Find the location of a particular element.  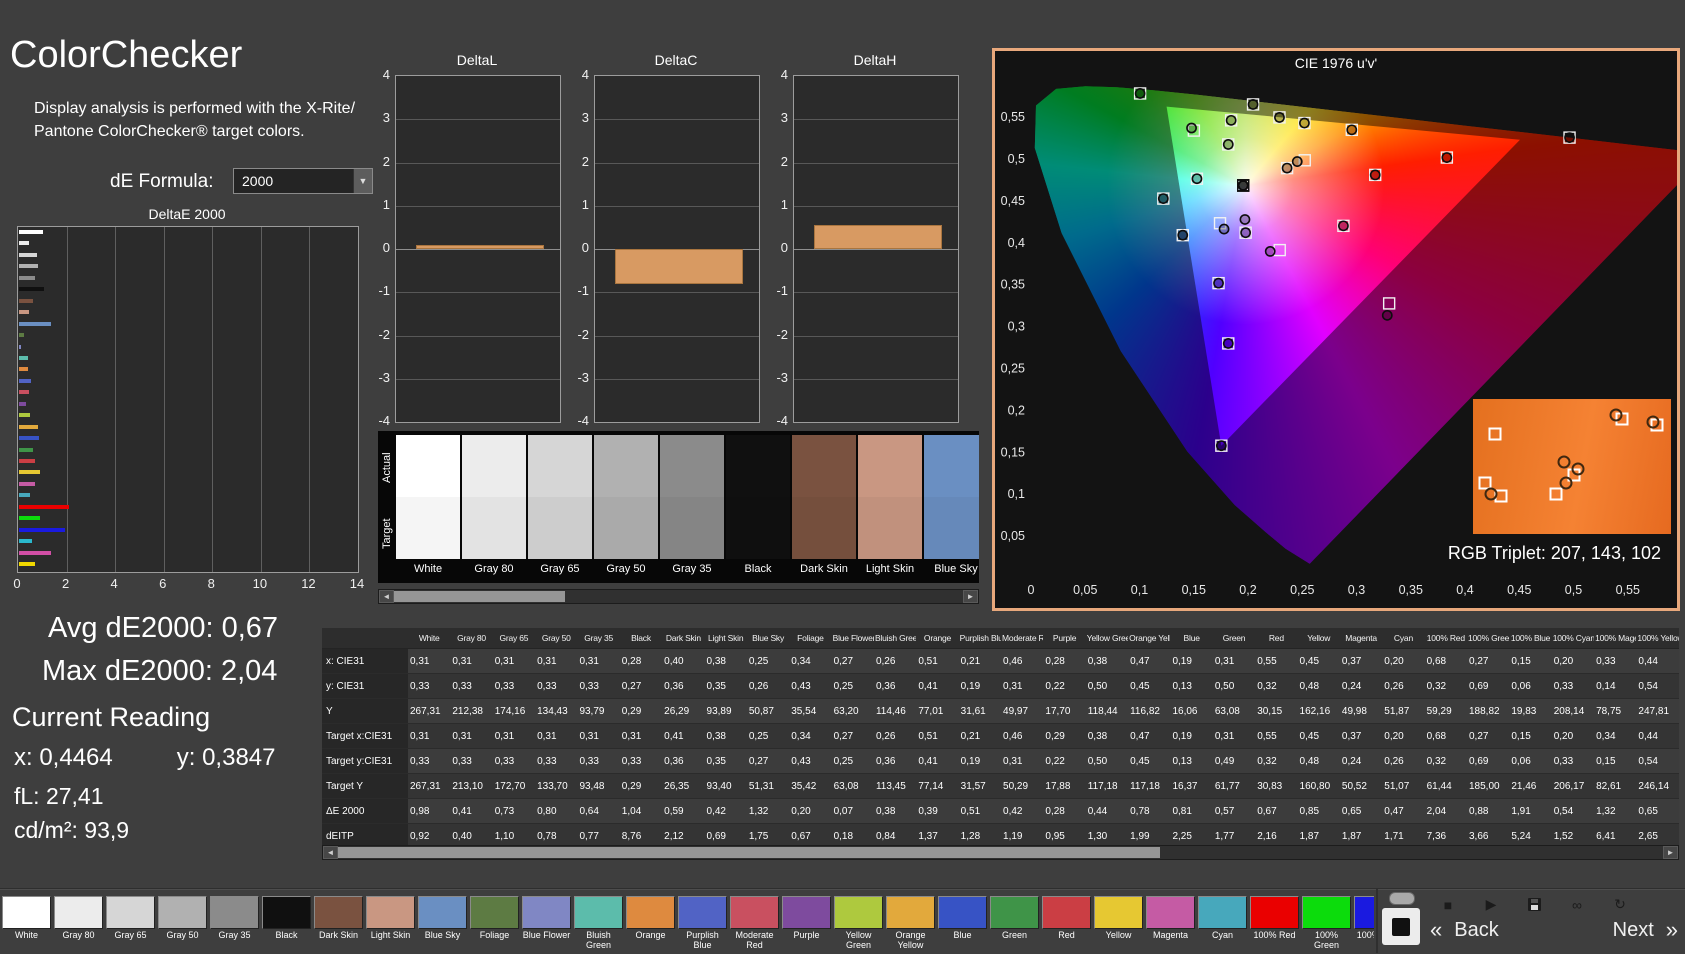

patch-button: Yellow is located at coordinates (1118, 924).